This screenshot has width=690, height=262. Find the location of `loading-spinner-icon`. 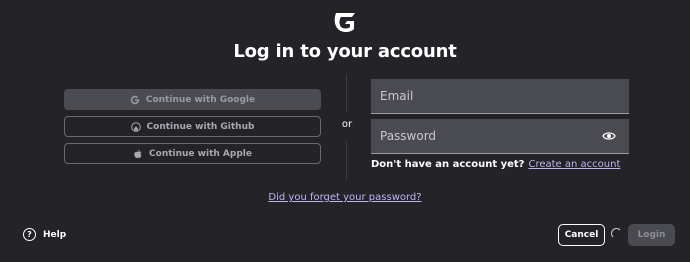

loading-spinner-icon is located at coordinates (616, 233).